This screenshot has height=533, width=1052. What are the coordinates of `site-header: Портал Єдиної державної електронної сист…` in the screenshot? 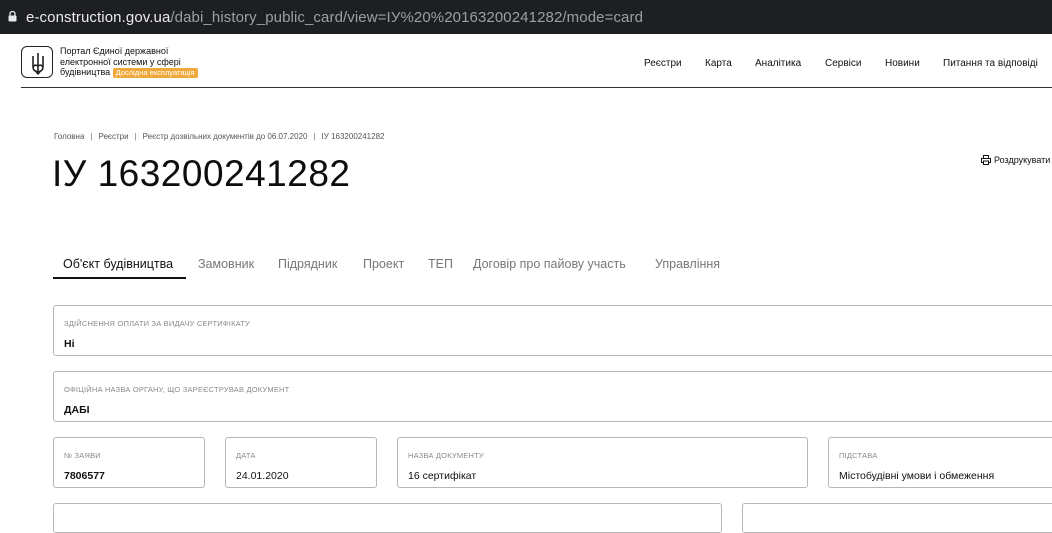 It's located at (526, 61).